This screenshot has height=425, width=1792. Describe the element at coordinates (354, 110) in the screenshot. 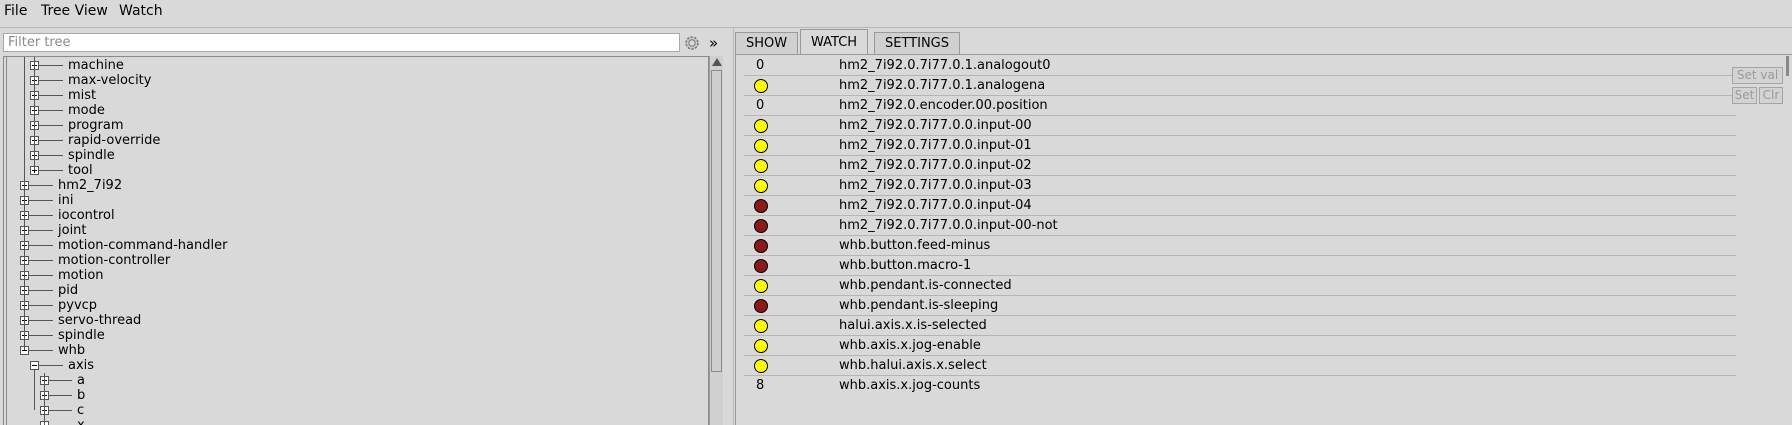

I see `tree-node: mode` at that location.